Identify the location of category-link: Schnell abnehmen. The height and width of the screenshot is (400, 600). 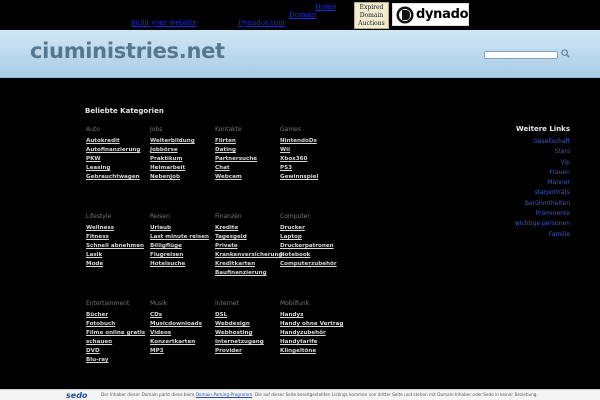
(115, 246).